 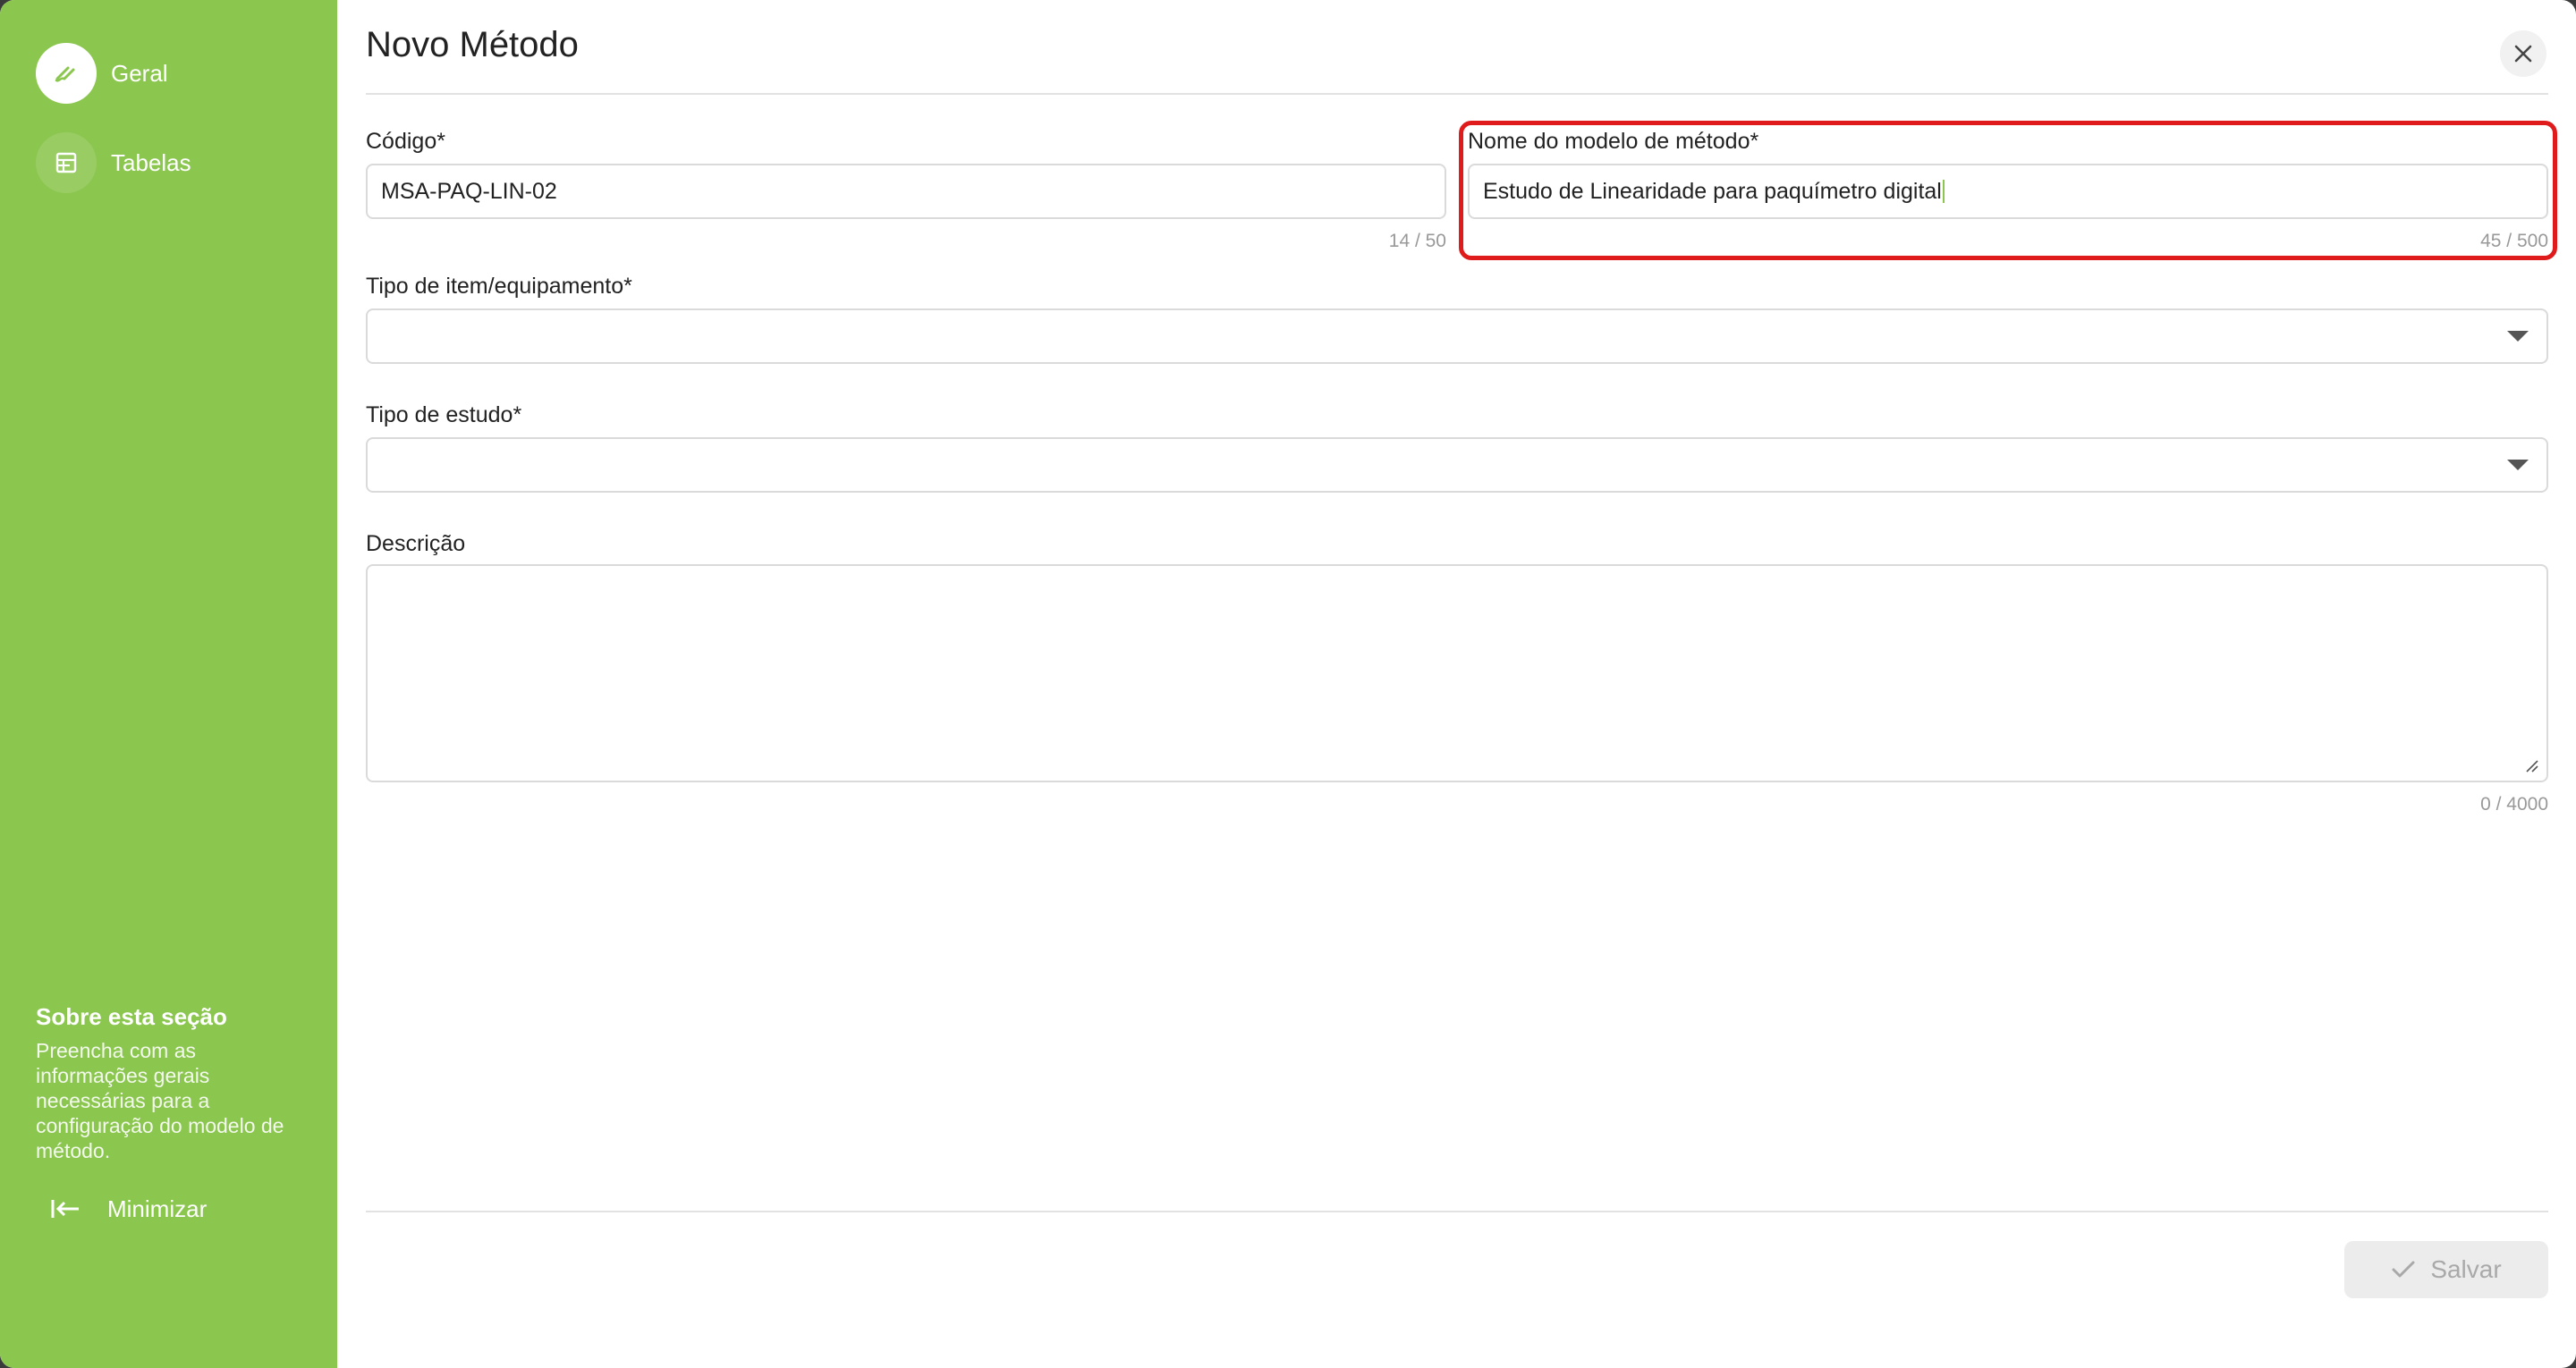 What do you see at coordinates (416, 543) in the screenshot?
I see `descricao-label: Descrição` at bounding box center [416, 543].